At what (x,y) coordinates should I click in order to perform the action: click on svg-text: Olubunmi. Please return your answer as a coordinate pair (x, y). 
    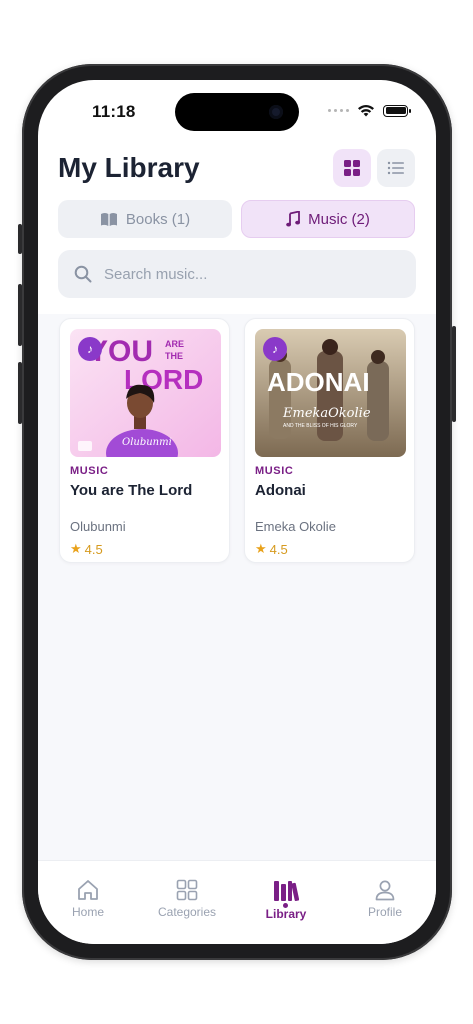
    Looking at the image, I should click on (147, 442).